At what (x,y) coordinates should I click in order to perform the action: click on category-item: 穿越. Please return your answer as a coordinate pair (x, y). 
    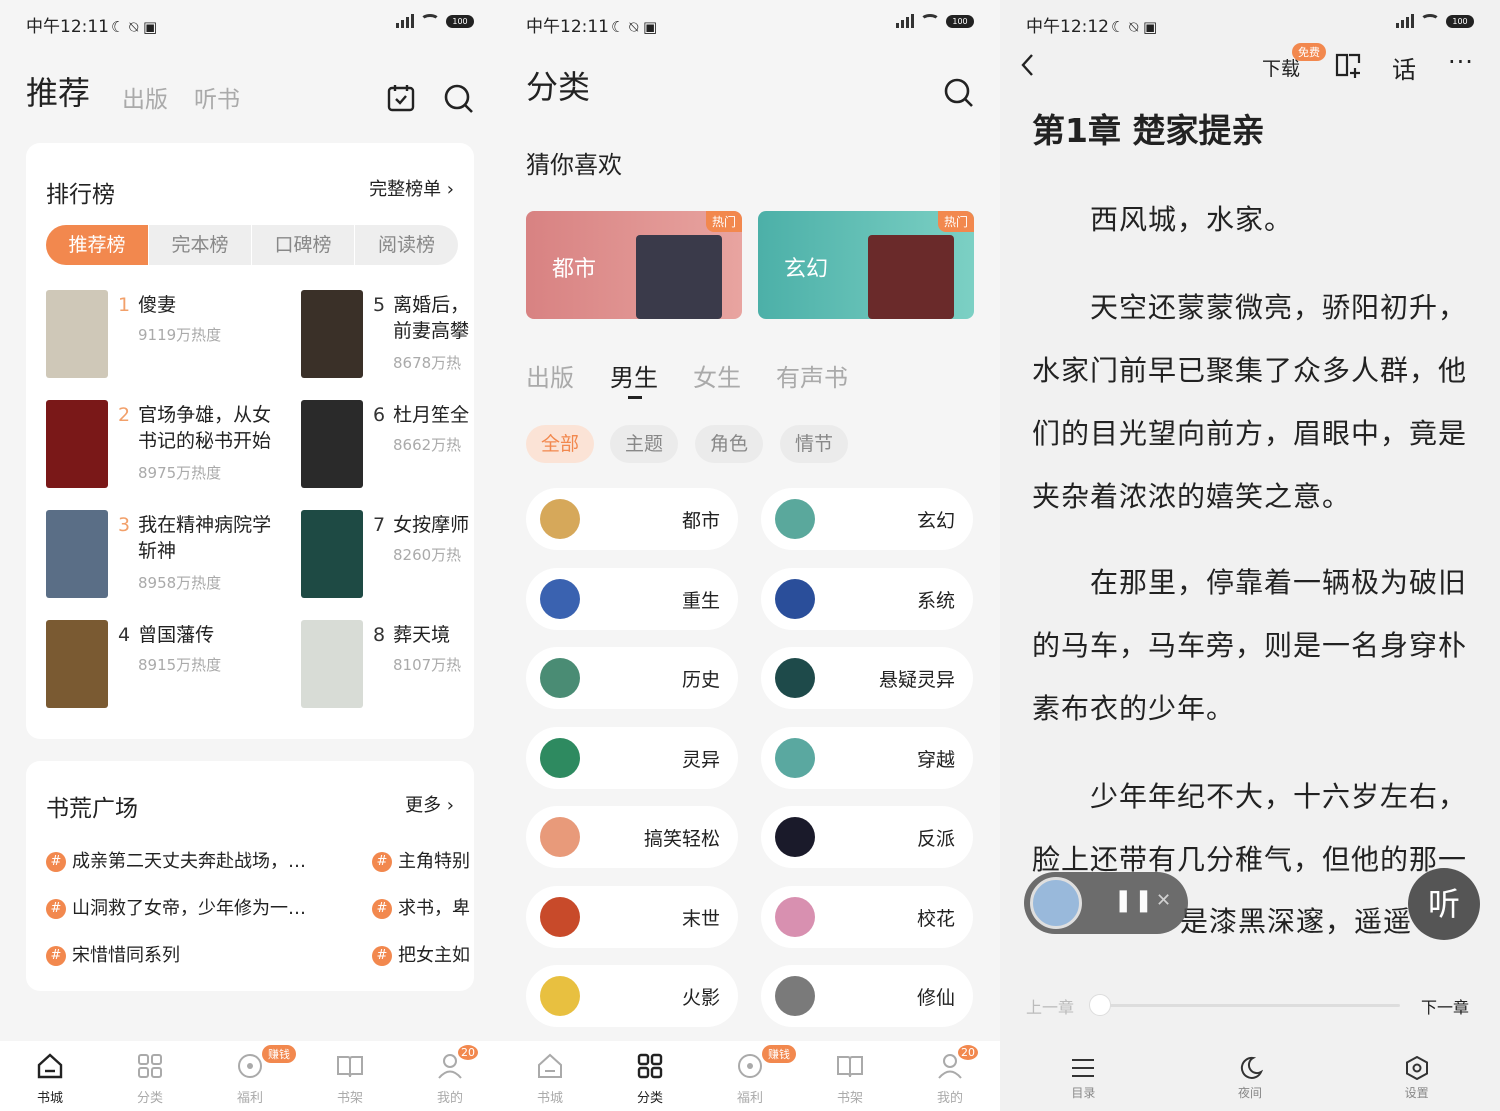
    Looking at the image, I should click on (867, 757).